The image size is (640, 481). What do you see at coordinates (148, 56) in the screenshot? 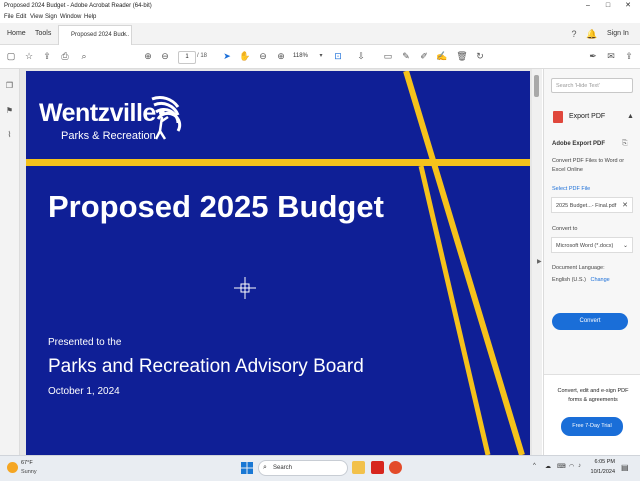
I see `previous-page-icon: ⊕` at bounding box center [148, 56].